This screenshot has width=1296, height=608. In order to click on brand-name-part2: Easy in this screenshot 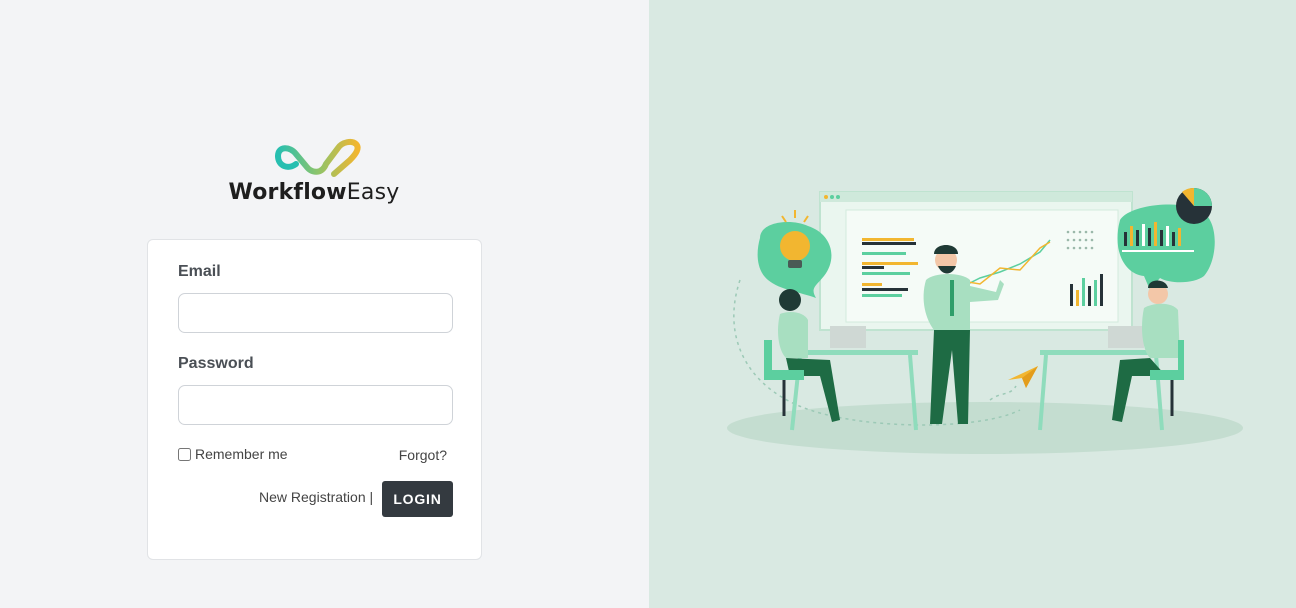, I will do `click(373, 192)`.